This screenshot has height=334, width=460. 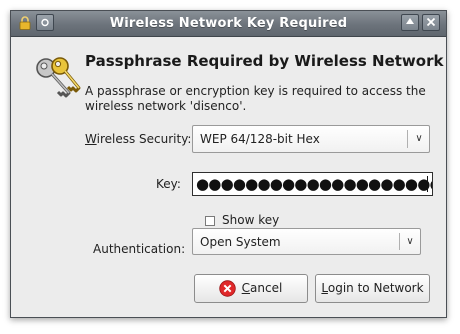 I want to click on show-key-label: Show key, so click(x=250, y=220).